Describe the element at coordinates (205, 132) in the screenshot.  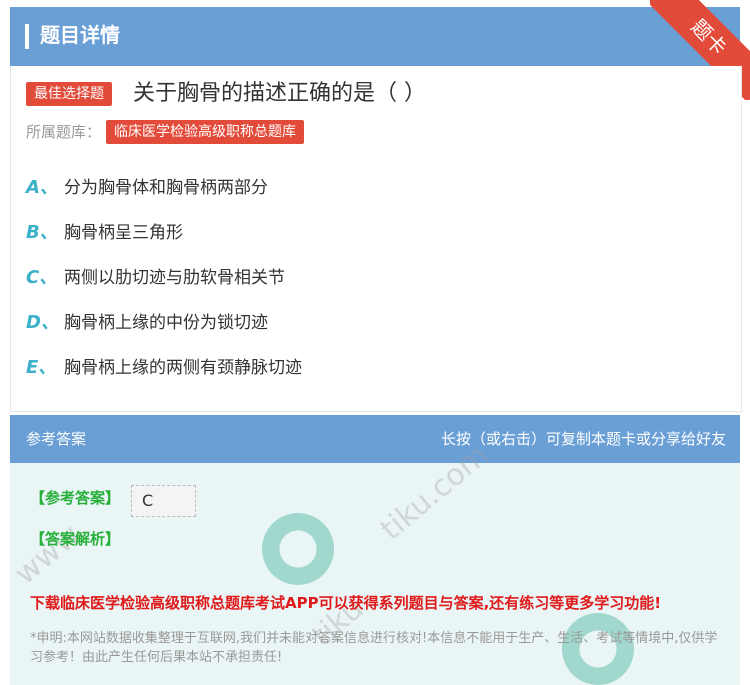
I see `library-tag: 临床医学检验高级职称总题库` at that location.